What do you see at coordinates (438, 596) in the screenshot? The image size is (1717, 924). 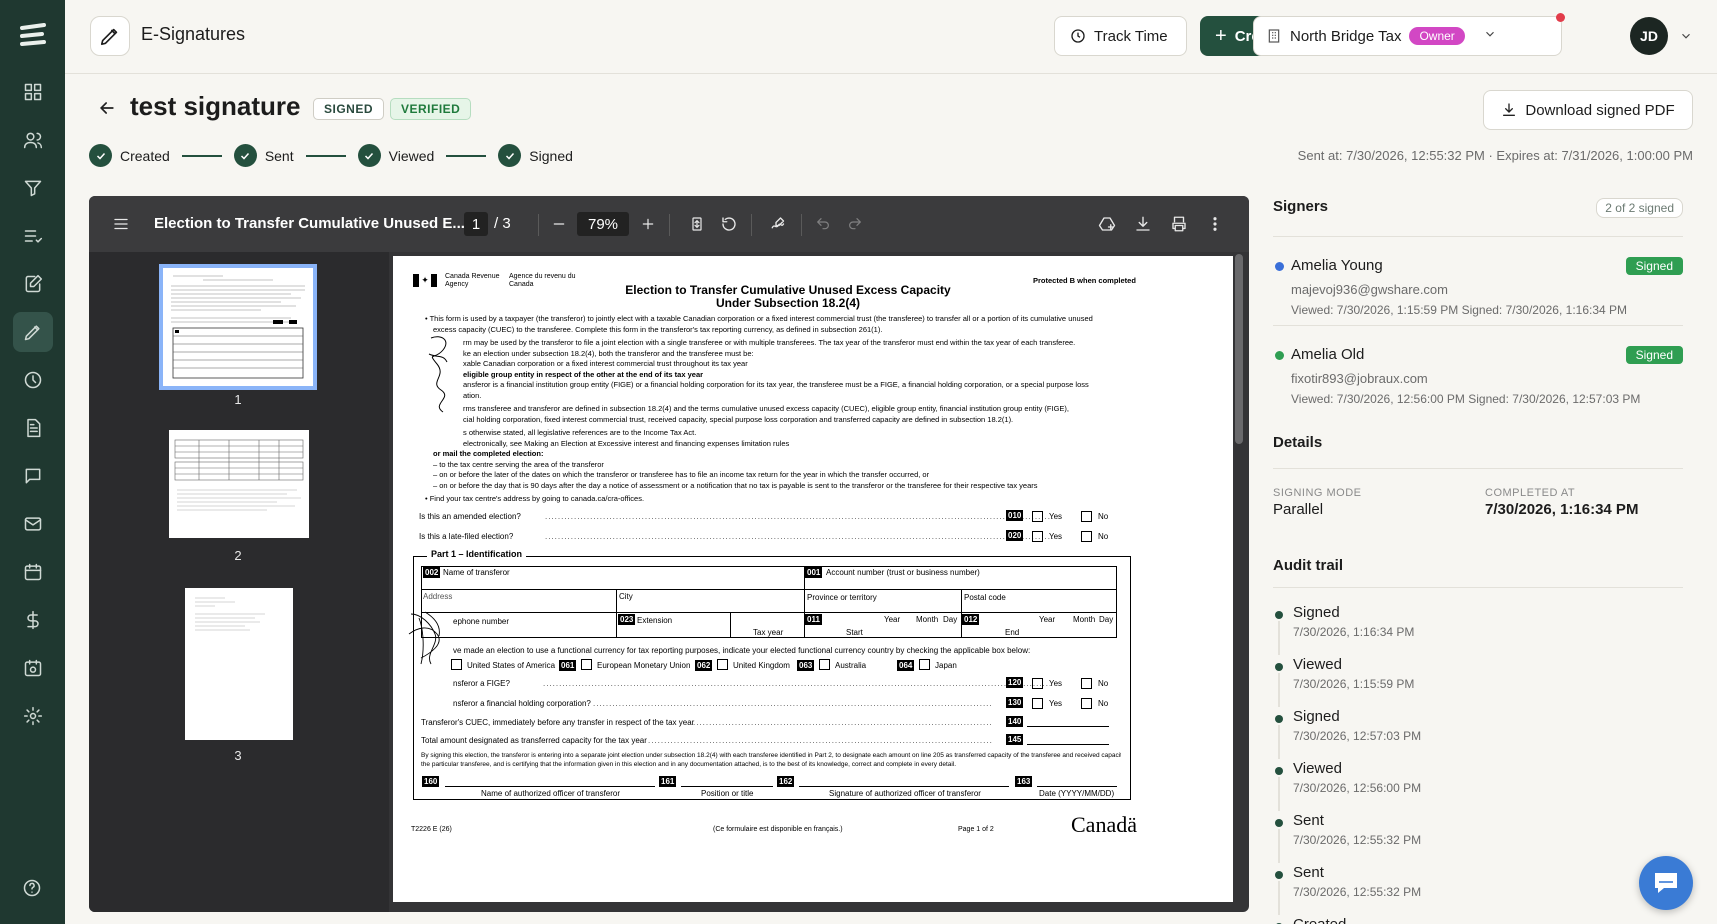 I see `field-label: Address` at bounding box center [438, 596].